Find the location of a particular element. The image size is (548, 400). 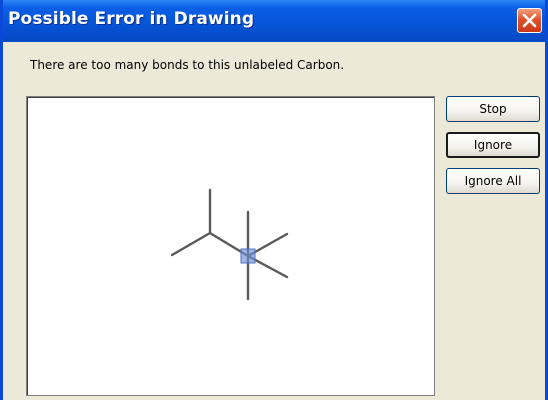

close-button is located at coordinates (529, 20).